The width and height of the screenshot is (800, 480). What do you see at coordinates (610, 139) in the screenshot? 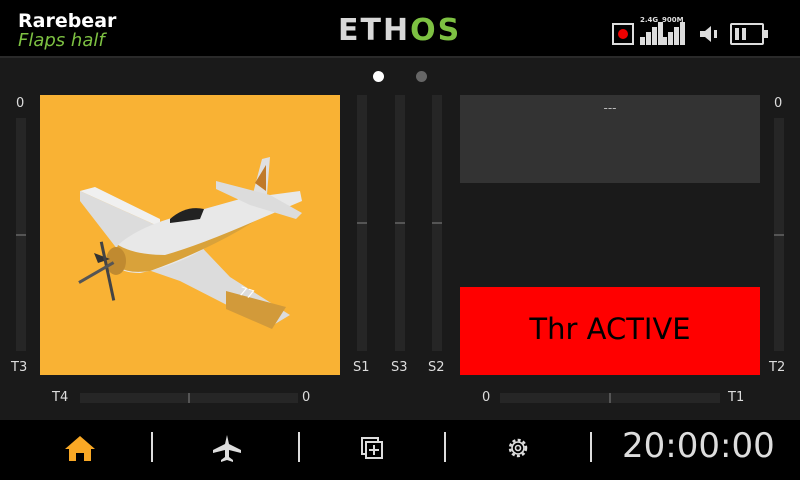
I see `value-widget: ---` at bounding box center [610, 139].